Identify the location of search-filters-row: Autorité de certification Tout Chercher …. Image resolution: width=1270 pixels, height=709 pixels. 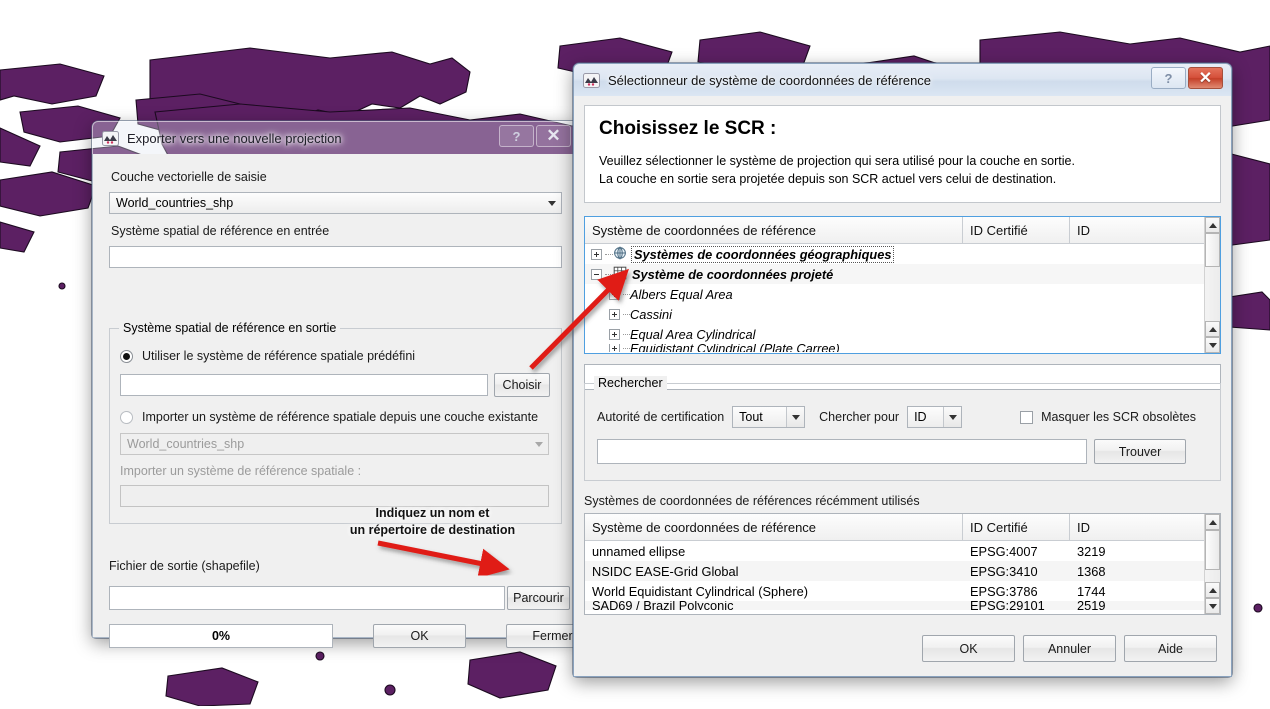
(908, 417).